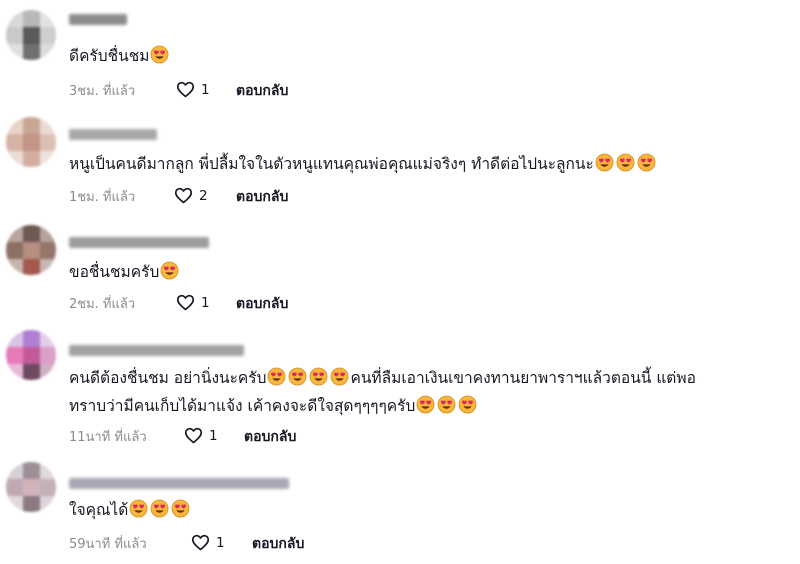 This screenshot has width=800, height=564. I want to click on comment-text: ใจคุณได้, so click(130, 510).